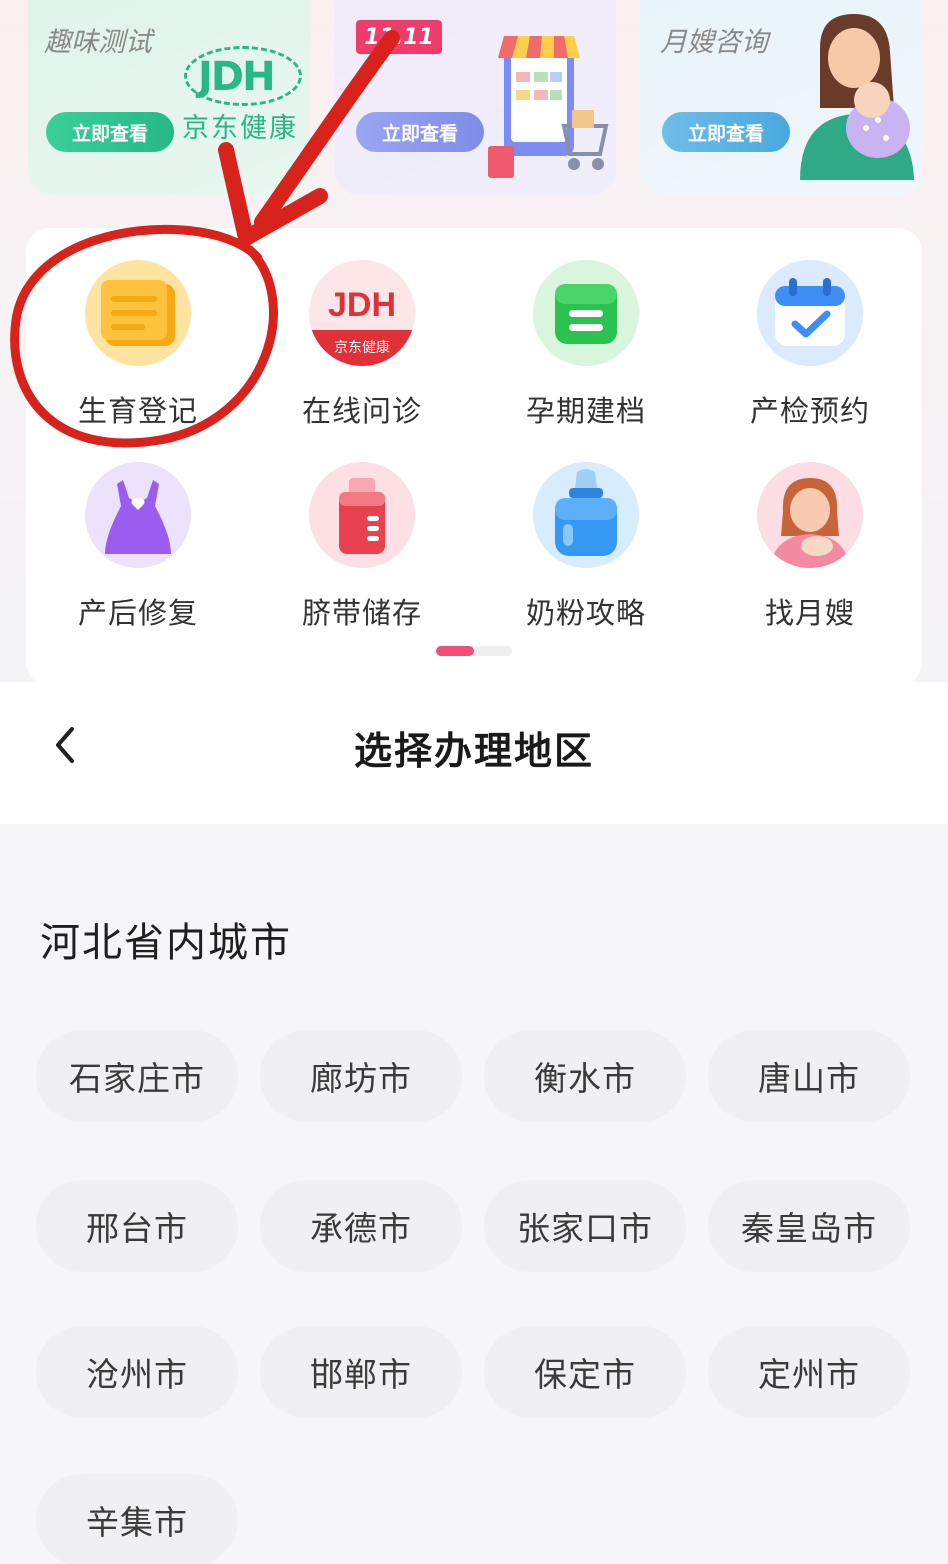 This screenshot has height=1564, width=948. I want to click on service-formula-guide: 奶粉攻略, so click(586, 552).